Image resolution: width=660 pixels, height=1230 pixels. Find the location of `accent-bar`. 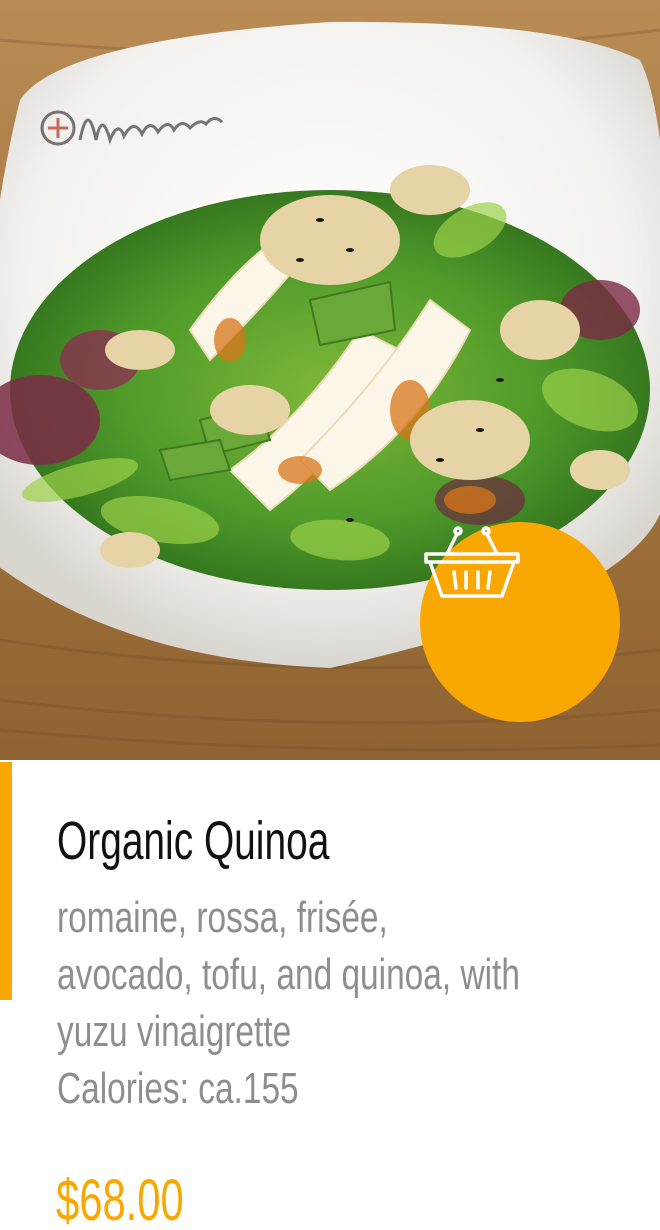

accent-bar is located at coordinates (6, 881).